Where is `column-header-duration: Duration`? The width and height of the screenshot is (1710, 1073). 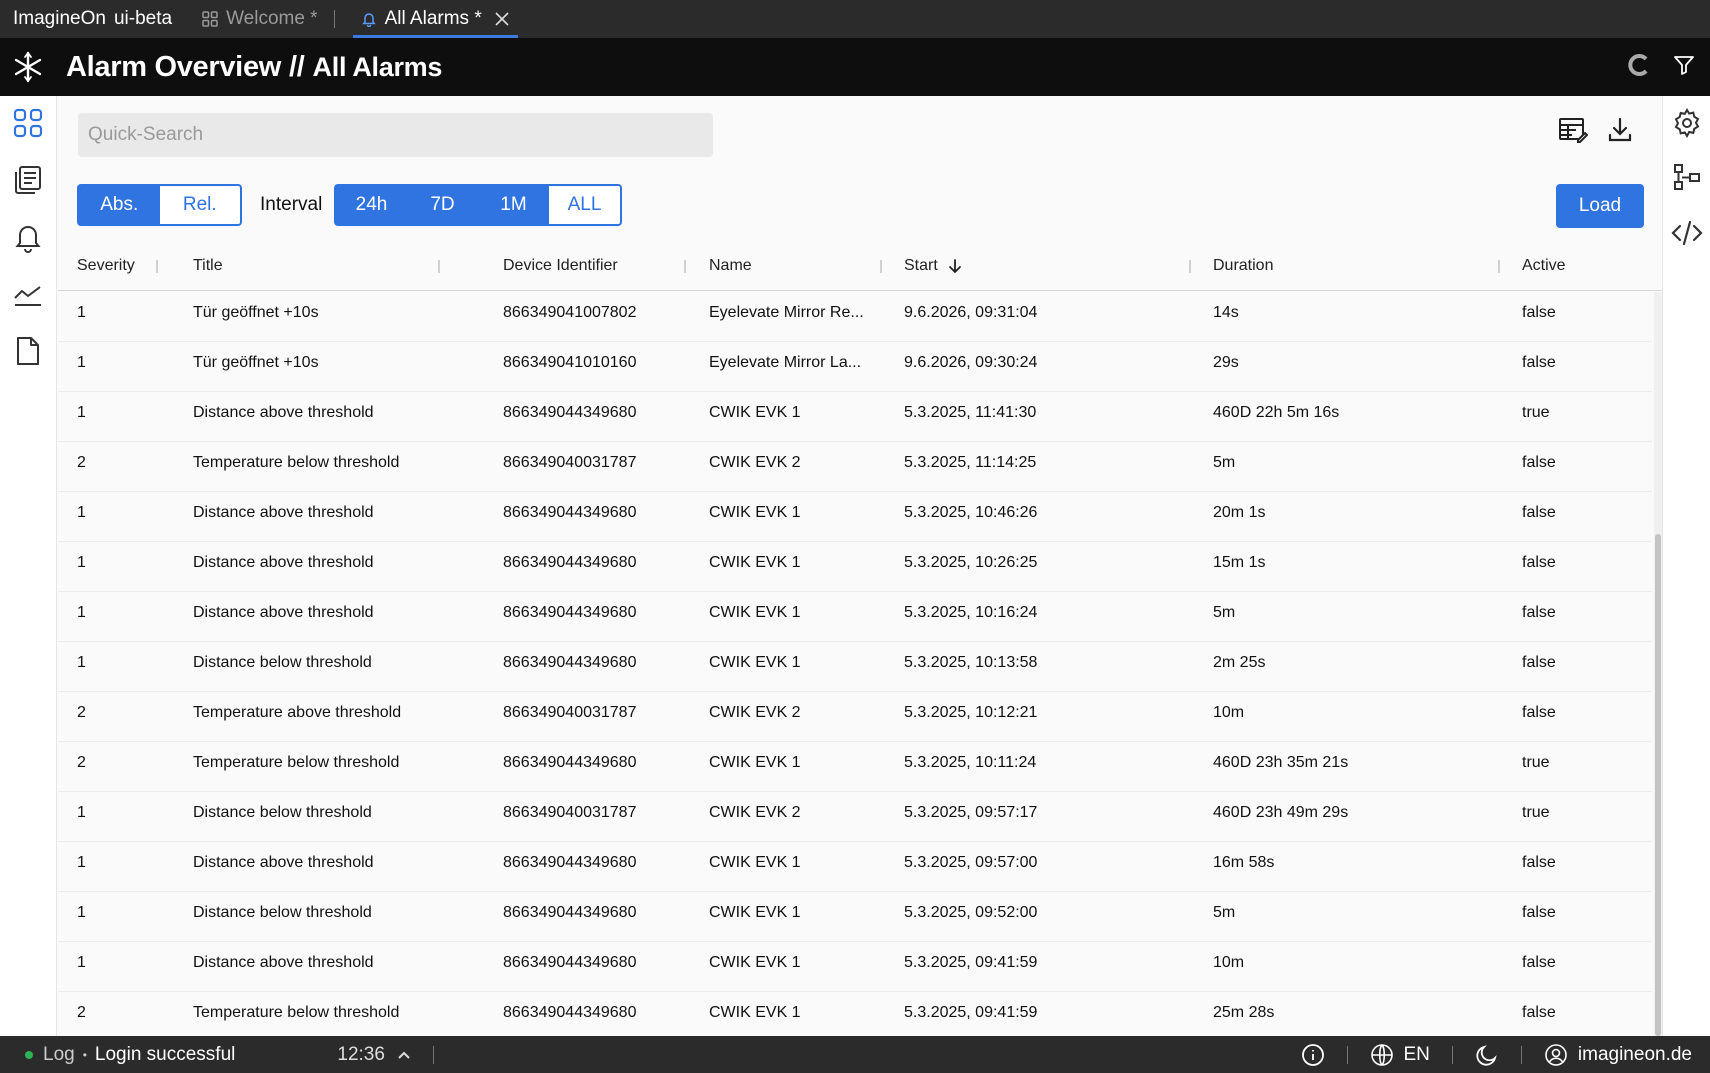 column-header-duration: Duration is located at coordinates (1243, 266).